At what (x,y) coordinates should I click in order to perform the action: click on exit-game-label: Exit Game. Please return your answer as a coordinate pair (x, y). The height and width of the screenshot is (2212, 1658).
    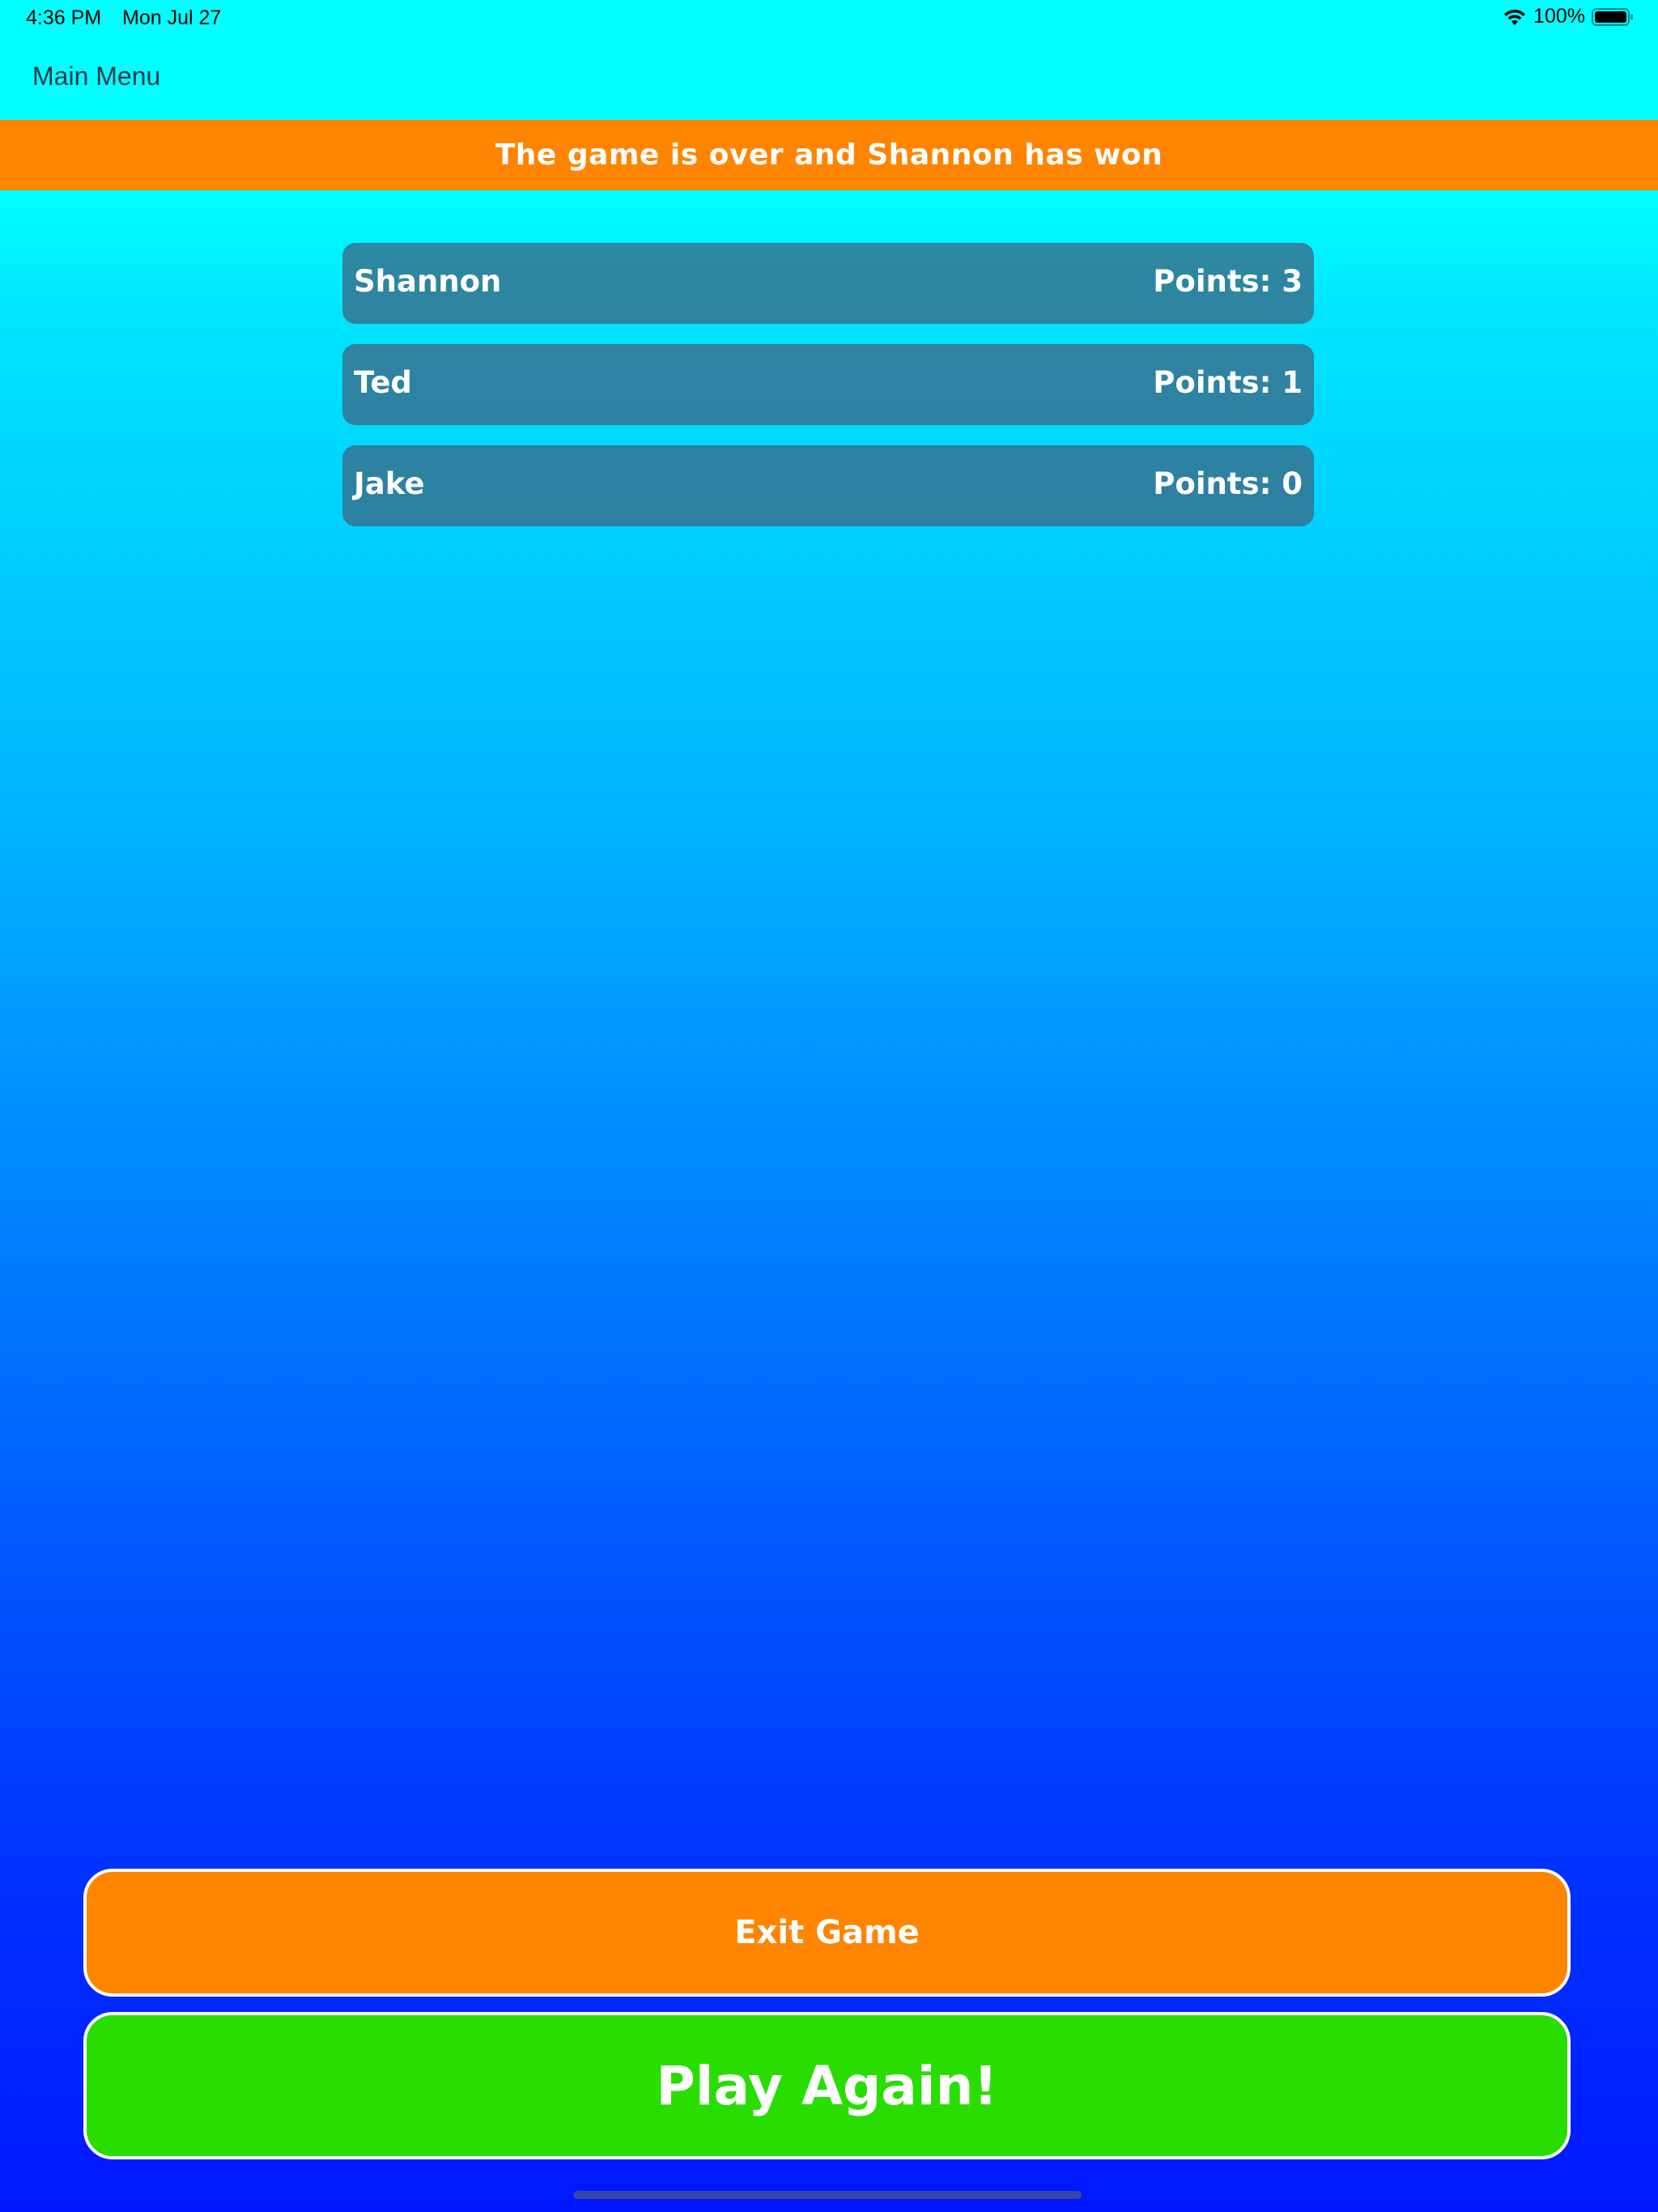
    Looking at the image, I should click on (827, 1932).